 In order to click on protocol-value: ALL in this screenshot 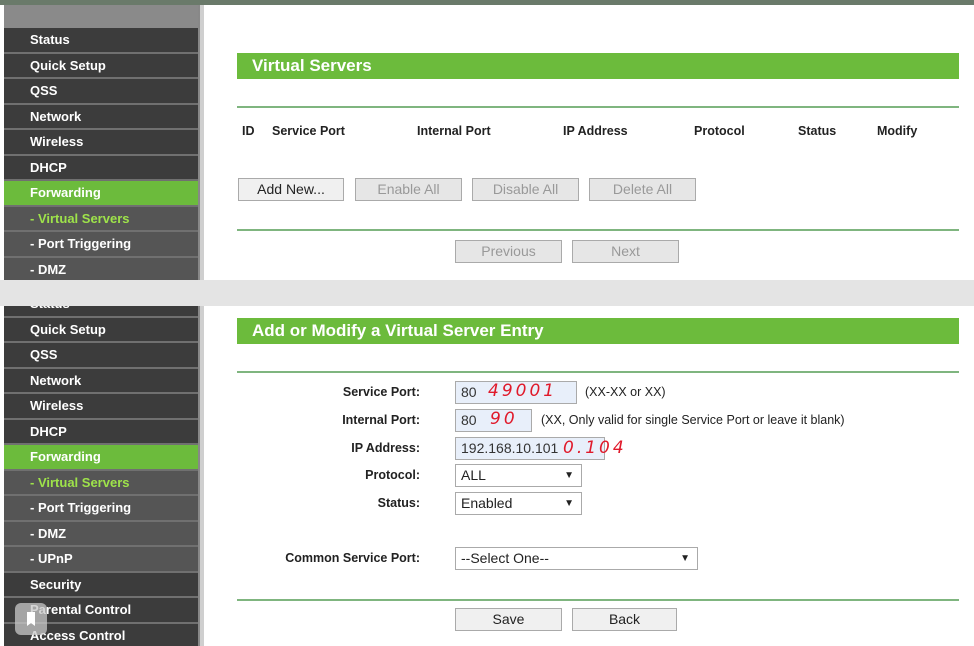, I will do `click(473, 475)`.